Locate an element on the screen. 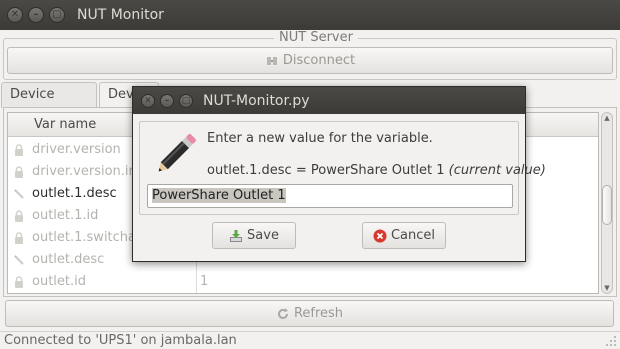 Image resolution: width=620 pixels, height=349 pixels. dialog-title: NUT-Monitor.py is located at coordinates (256, 100).